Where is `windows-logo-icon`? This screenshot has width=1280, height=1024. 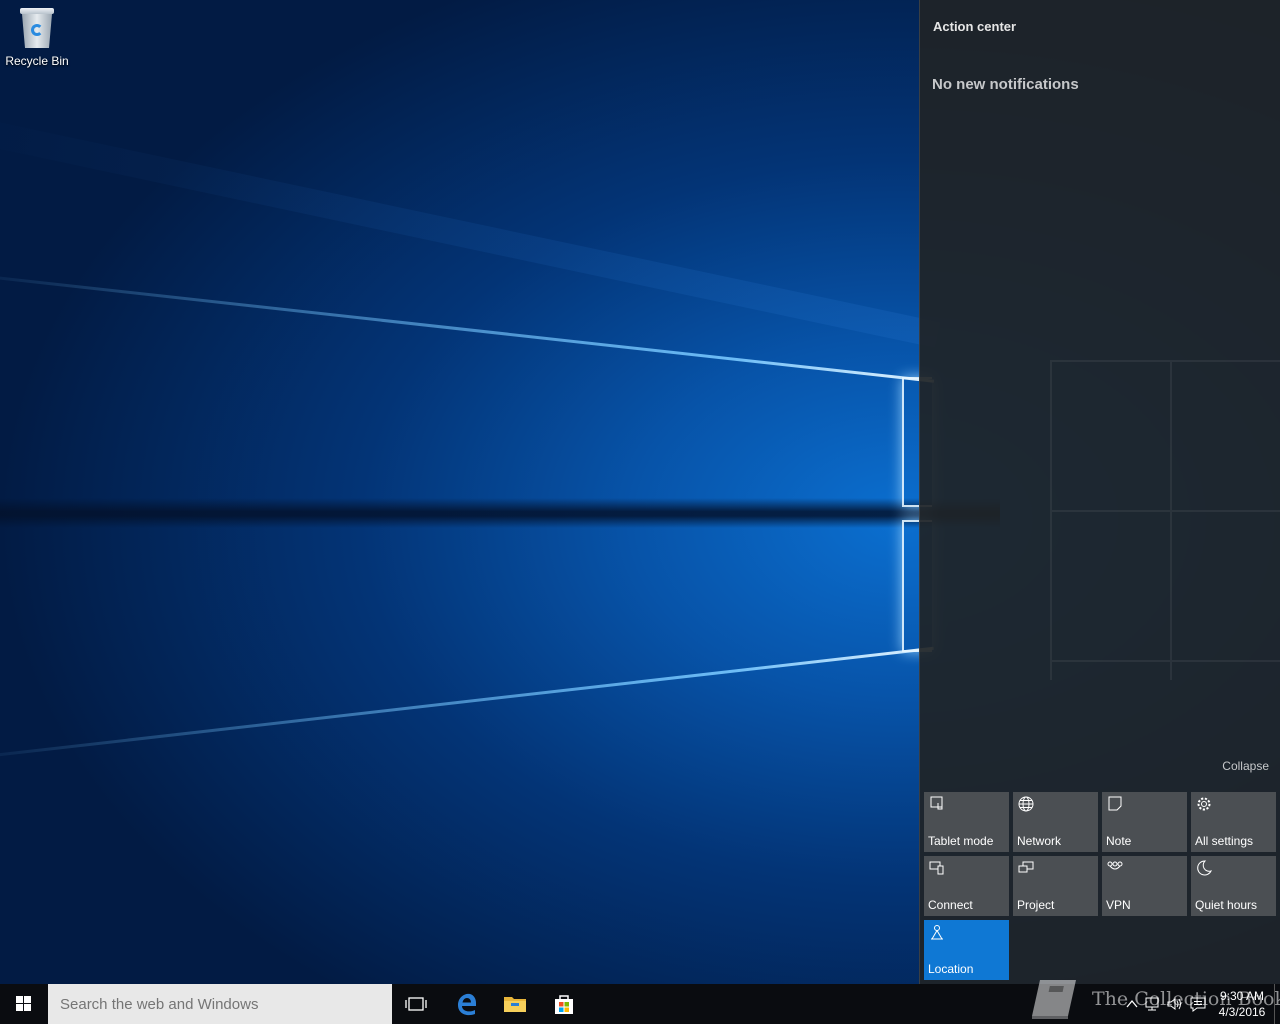 windows-logo-icon is located at coordinates (24, 1004).